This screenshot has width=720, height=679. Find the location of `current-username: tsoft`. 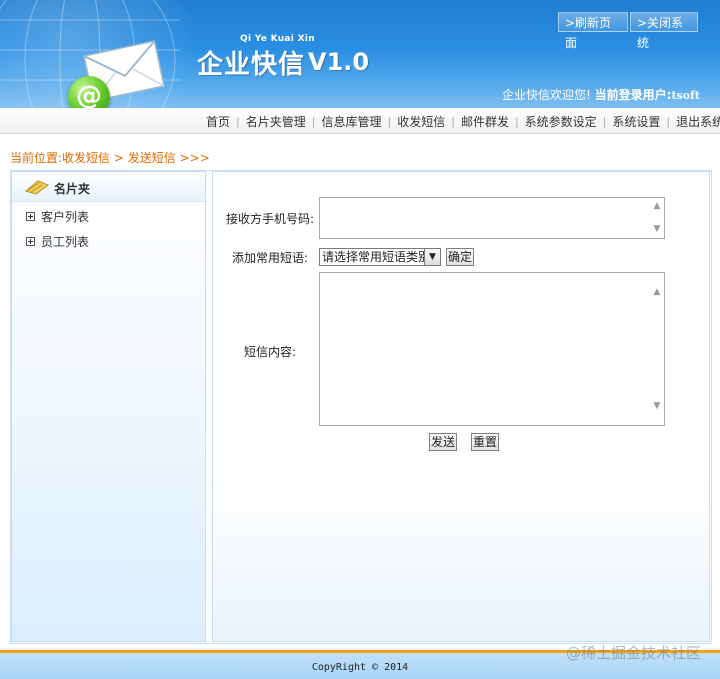

current-username: tsoft is located at coordinates (685, 95).